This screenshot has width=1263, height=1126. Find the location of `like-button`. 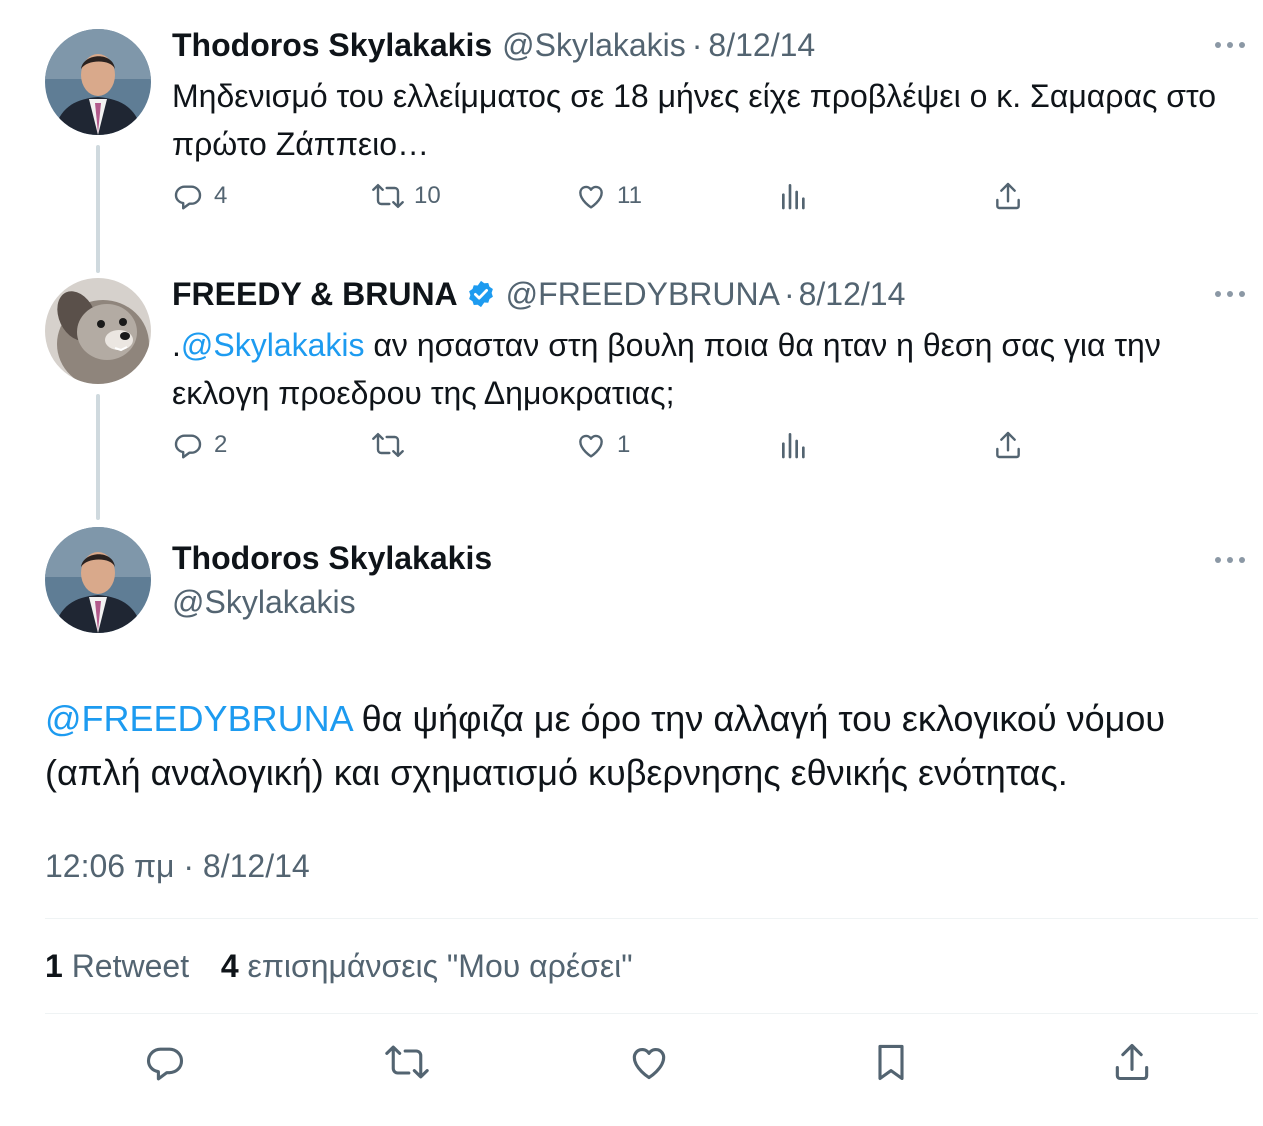

like-button is located at coordinates (649, 1062).